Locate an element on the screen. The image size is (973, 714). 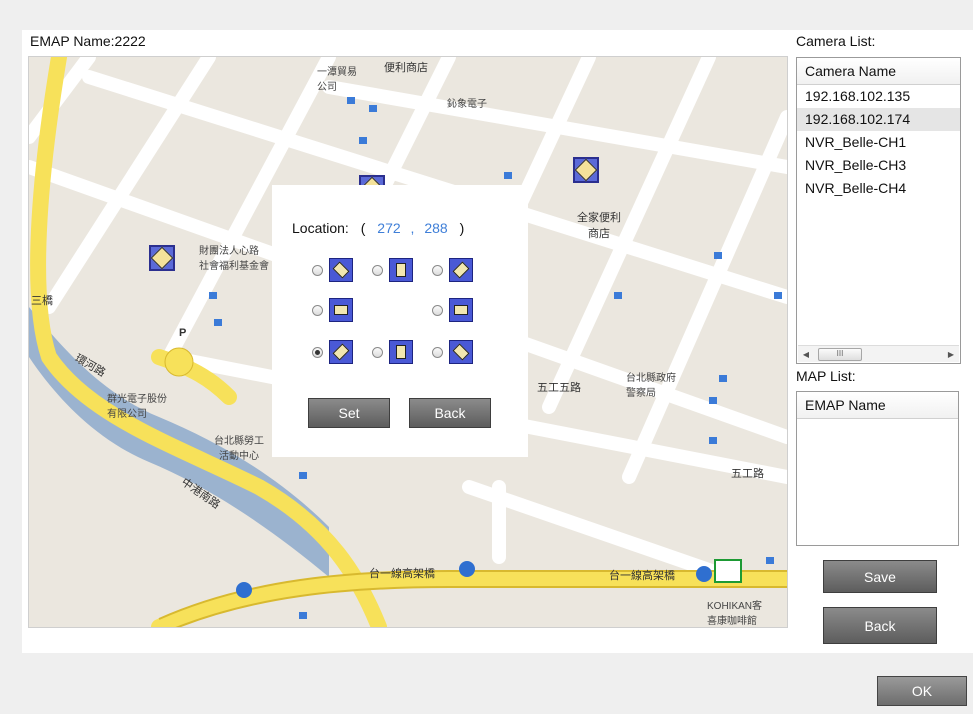
location-dialog: Location: ( 272 , 288 ) Set Back is located at coordinates (400, 321).